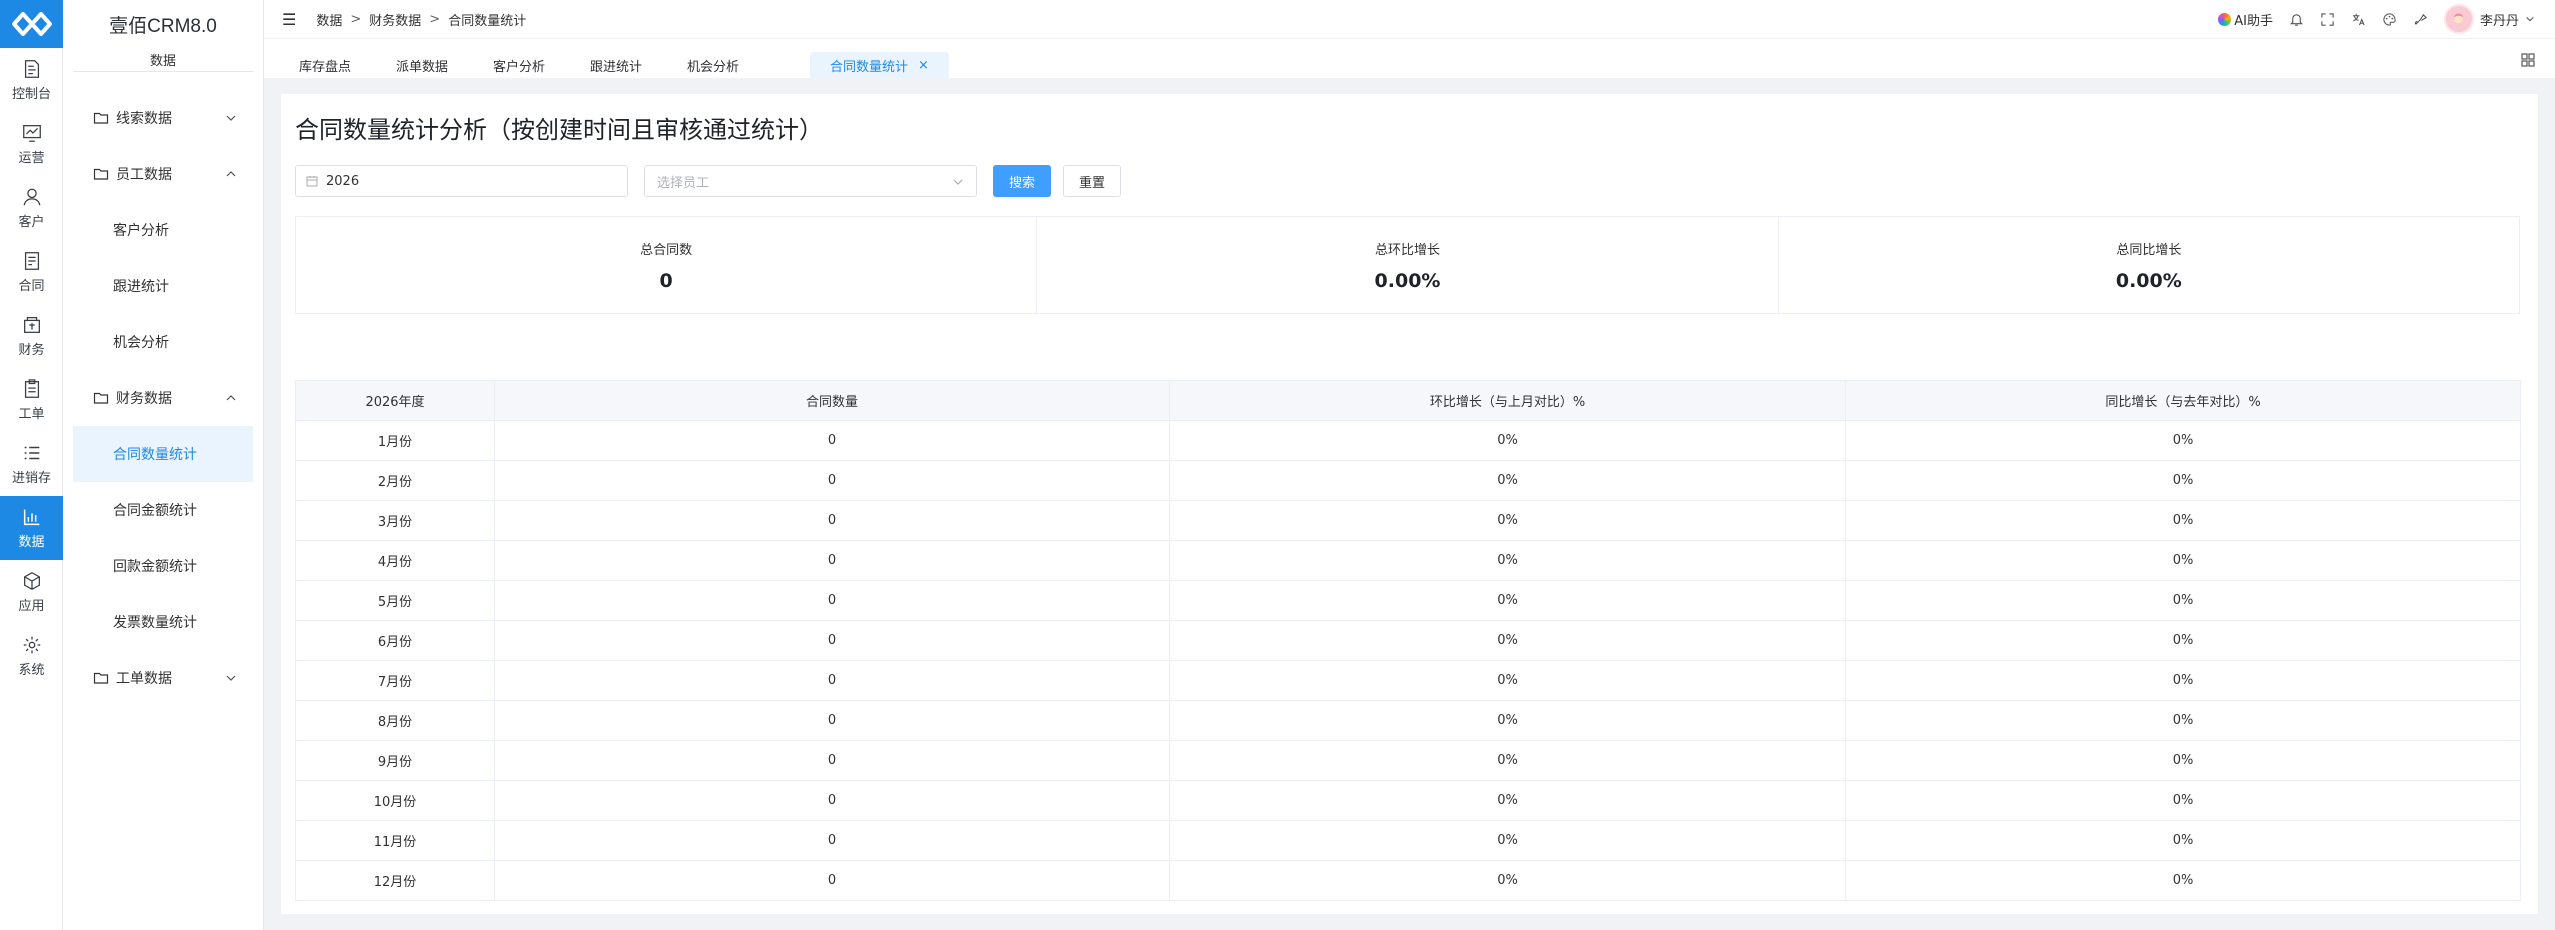 The width and height of the screenshot is (2555, 930). Describe the element at coordinates (2149, 250) in the screenshot. I see `stat-label: 总同比增长` at that location.